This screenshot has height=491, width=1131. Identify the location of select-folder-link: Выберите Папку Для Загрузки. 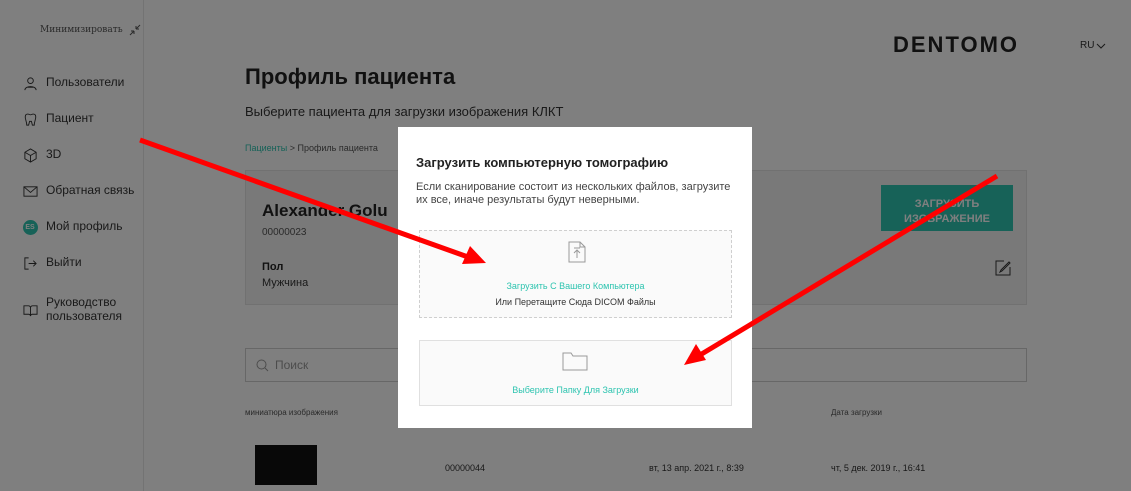
(575, 390).